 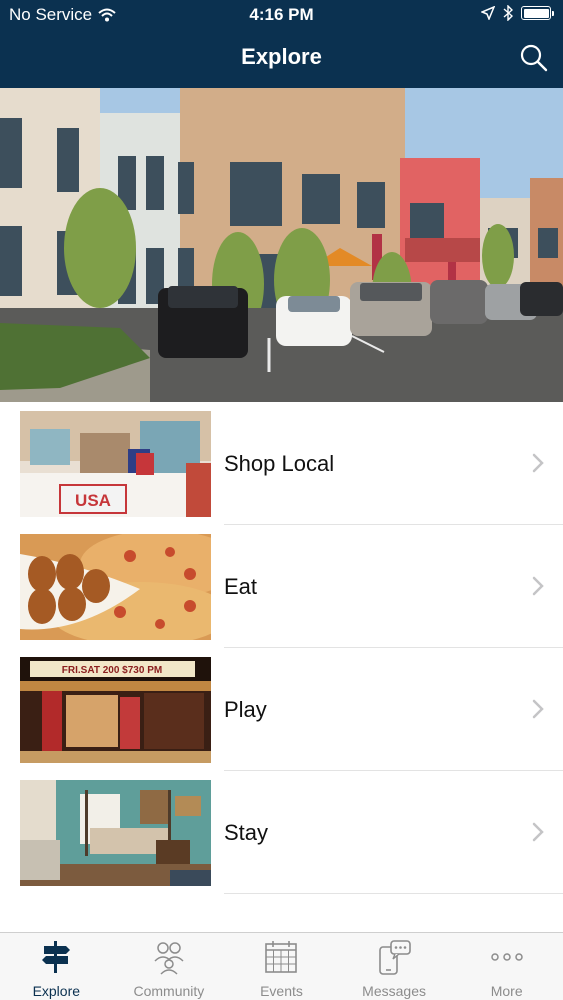 I want to click on status-bar: No Service 4:16 PM, so click(x=281, y=15).